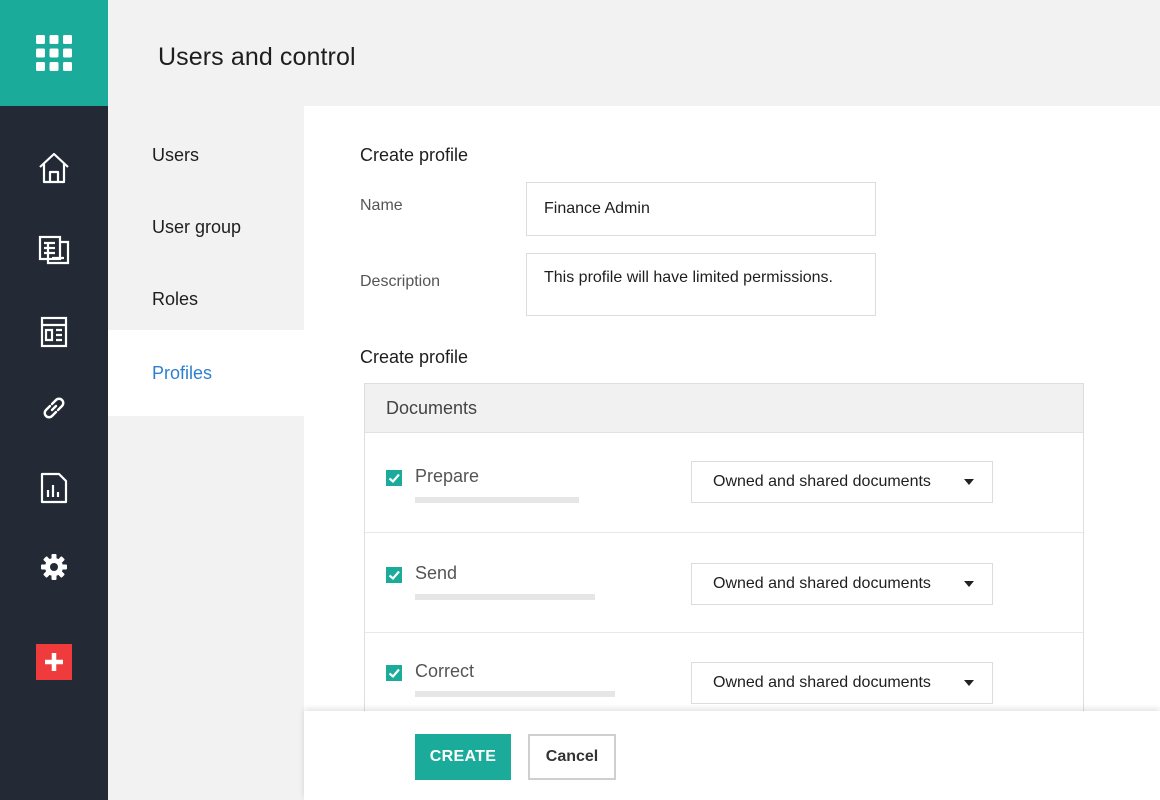 The image size is (1160, 800). What do you see at coordinates (394, 575) in the screenshot?
I see `send-checkbox` at bounding box center [394, 575].